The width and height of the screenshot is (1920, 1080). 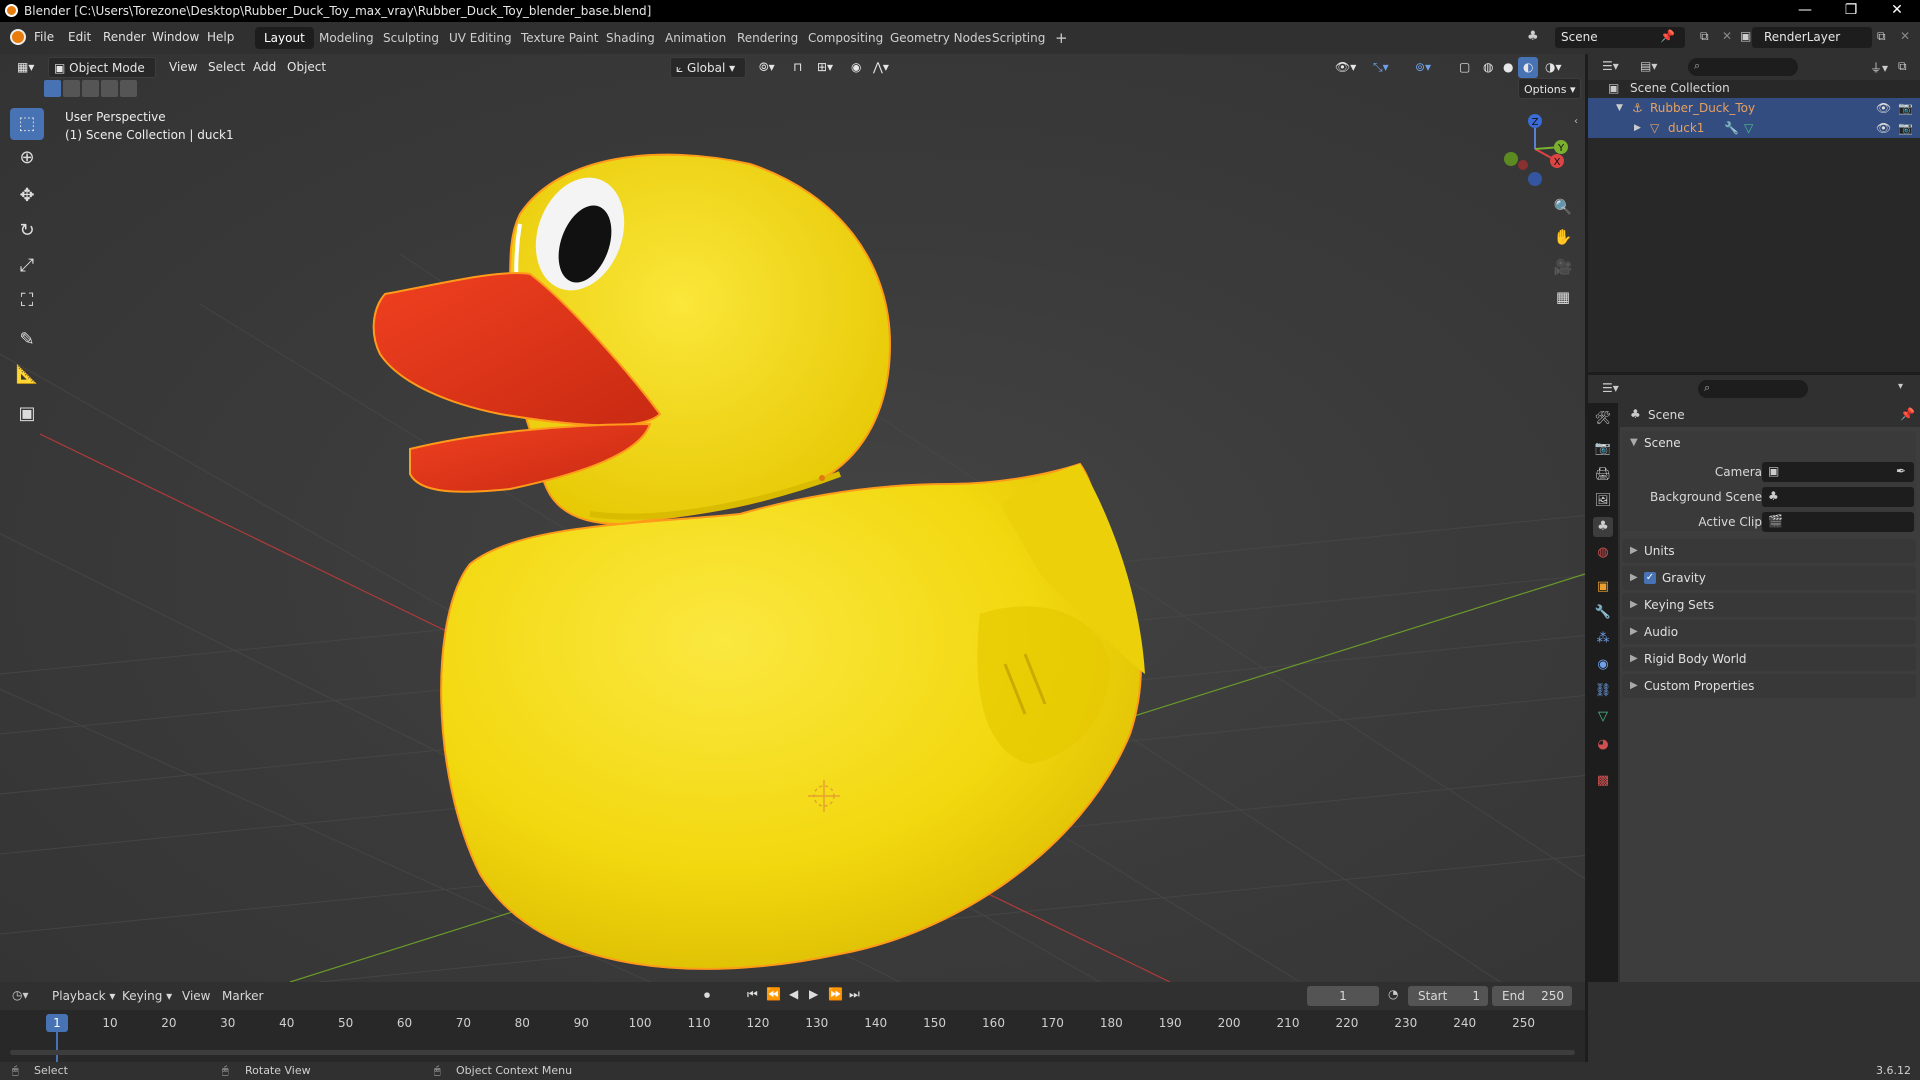 What do you see at coordinates (1553, 67) in the screenshot?
I see `rendered-shading-icon: ◑▾` at bounding box center [1553, 67].